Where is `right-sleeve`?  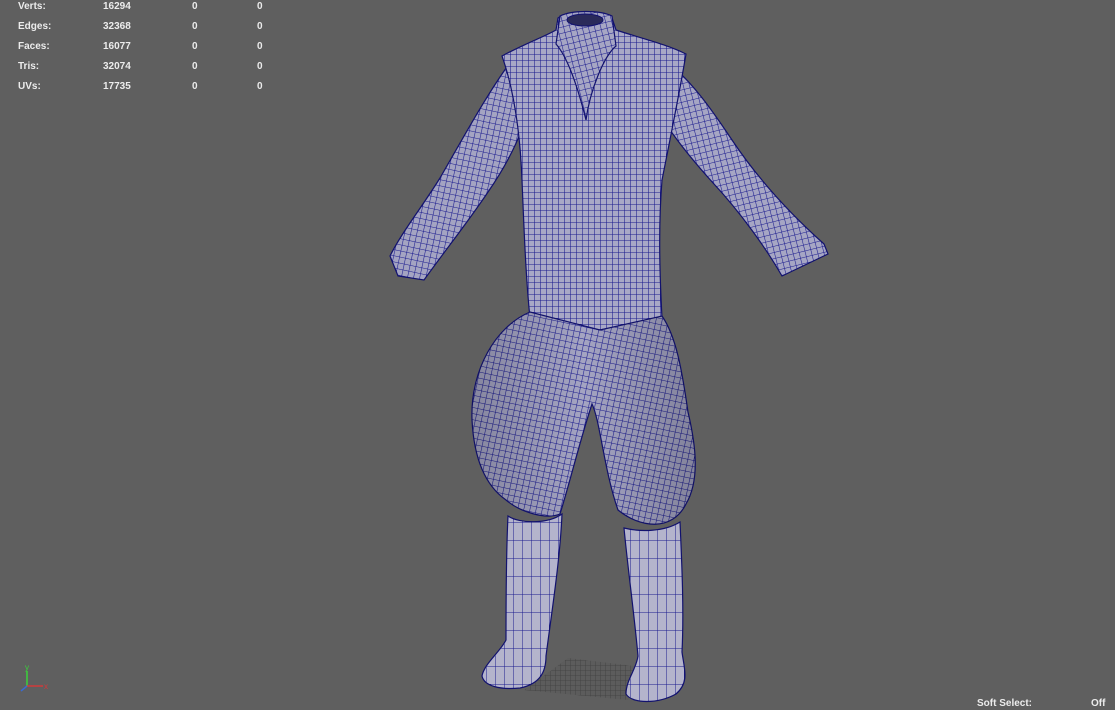 right-sleeve is located at coordinates (745, 166).